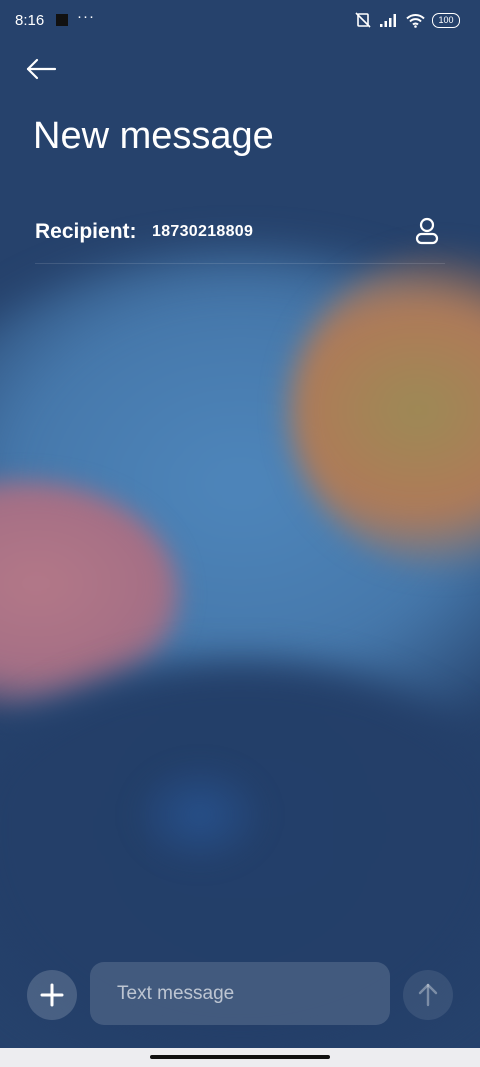 Image resolution: width=480 pixels, height=1067 pixels. What do you see at coordinates (389, 20) in the screenshot?
I see `signal-icon` at bounding box center [389, 20].